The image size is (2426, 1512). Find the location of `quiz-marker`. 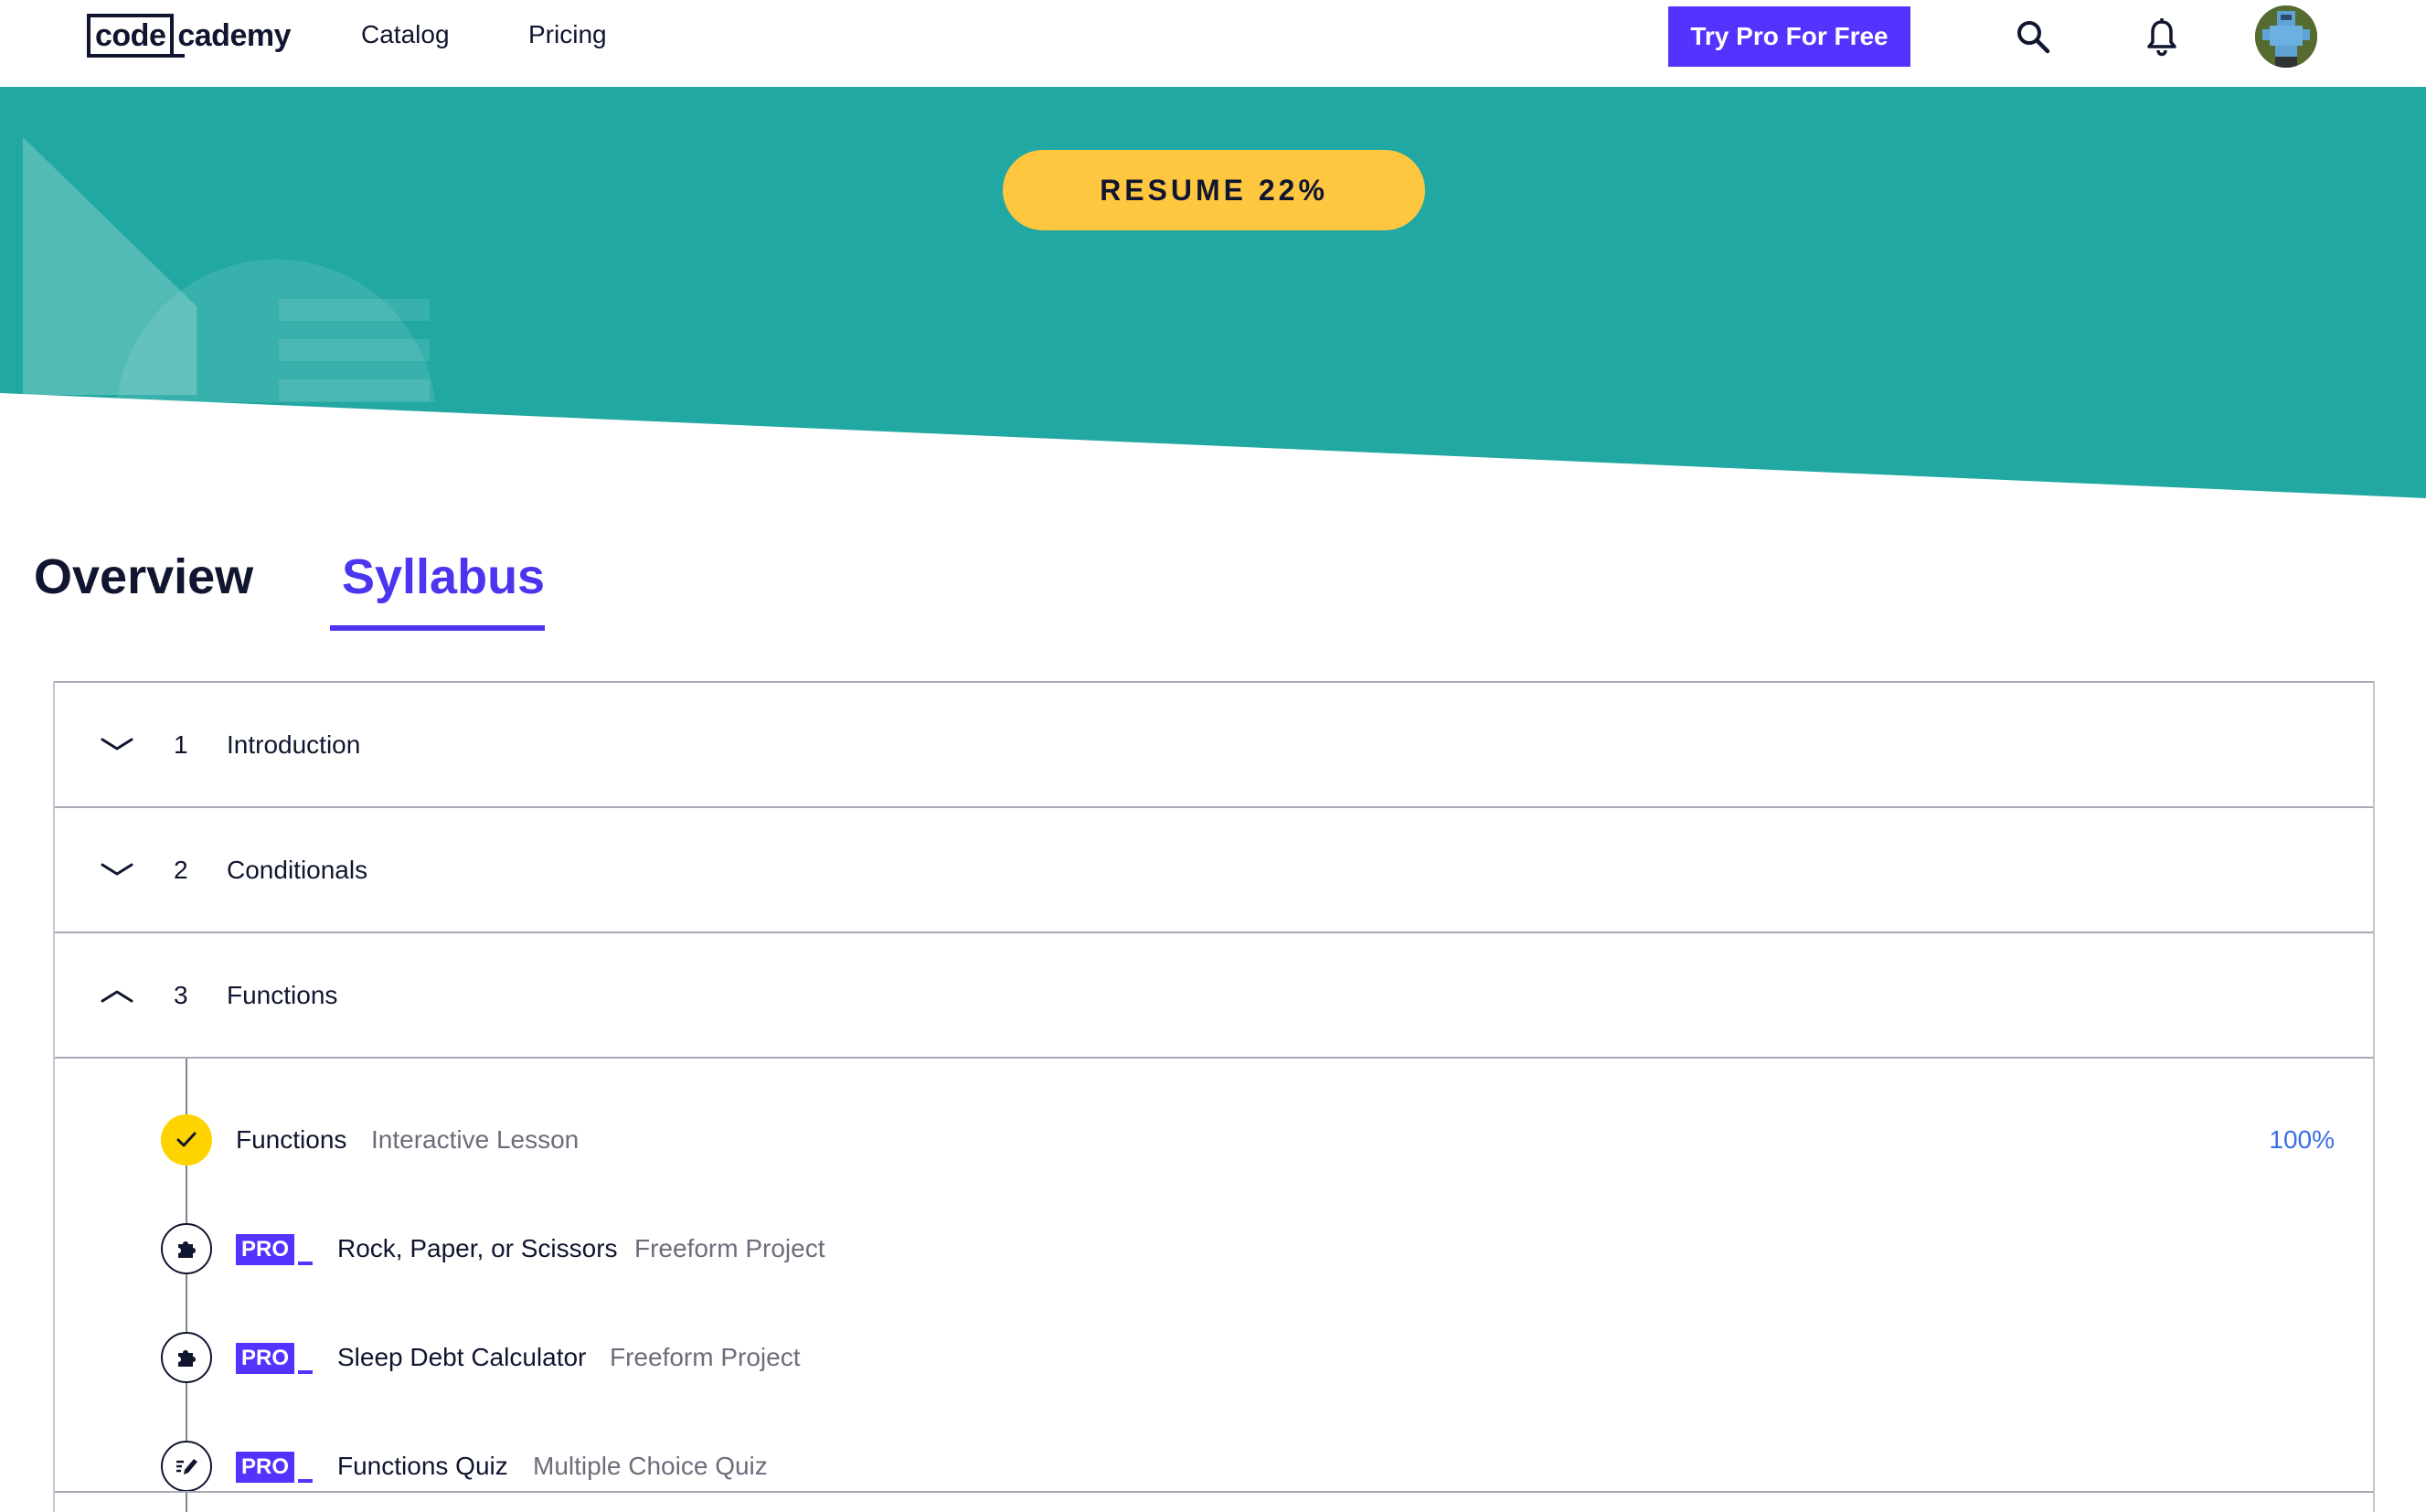

quiz-marker is located at coordinates (186, 1466).